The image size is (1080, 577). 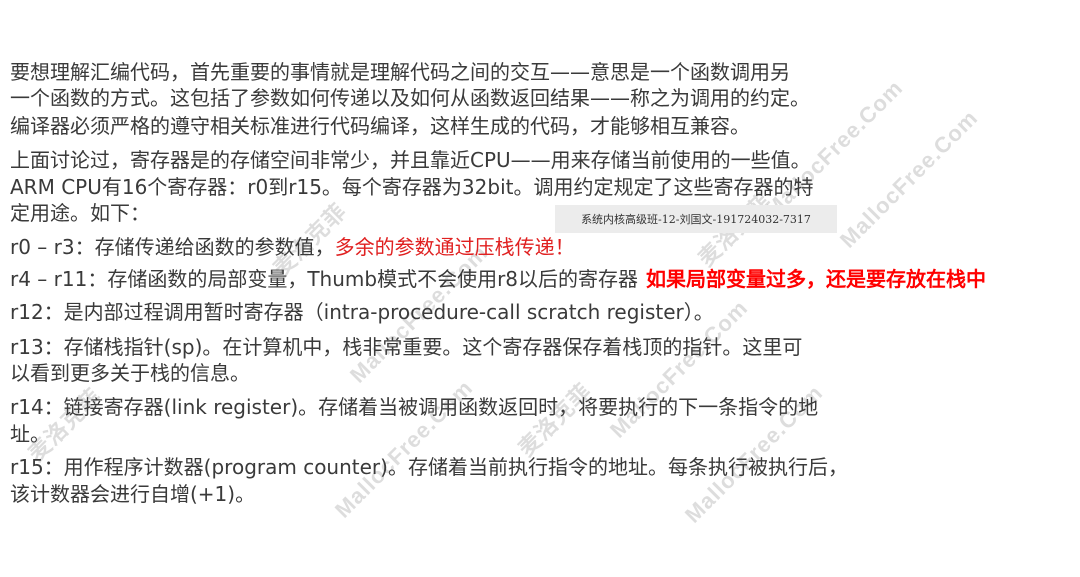 I want to click on watermark: MallocFree.Com, so click(x=909, y=178).